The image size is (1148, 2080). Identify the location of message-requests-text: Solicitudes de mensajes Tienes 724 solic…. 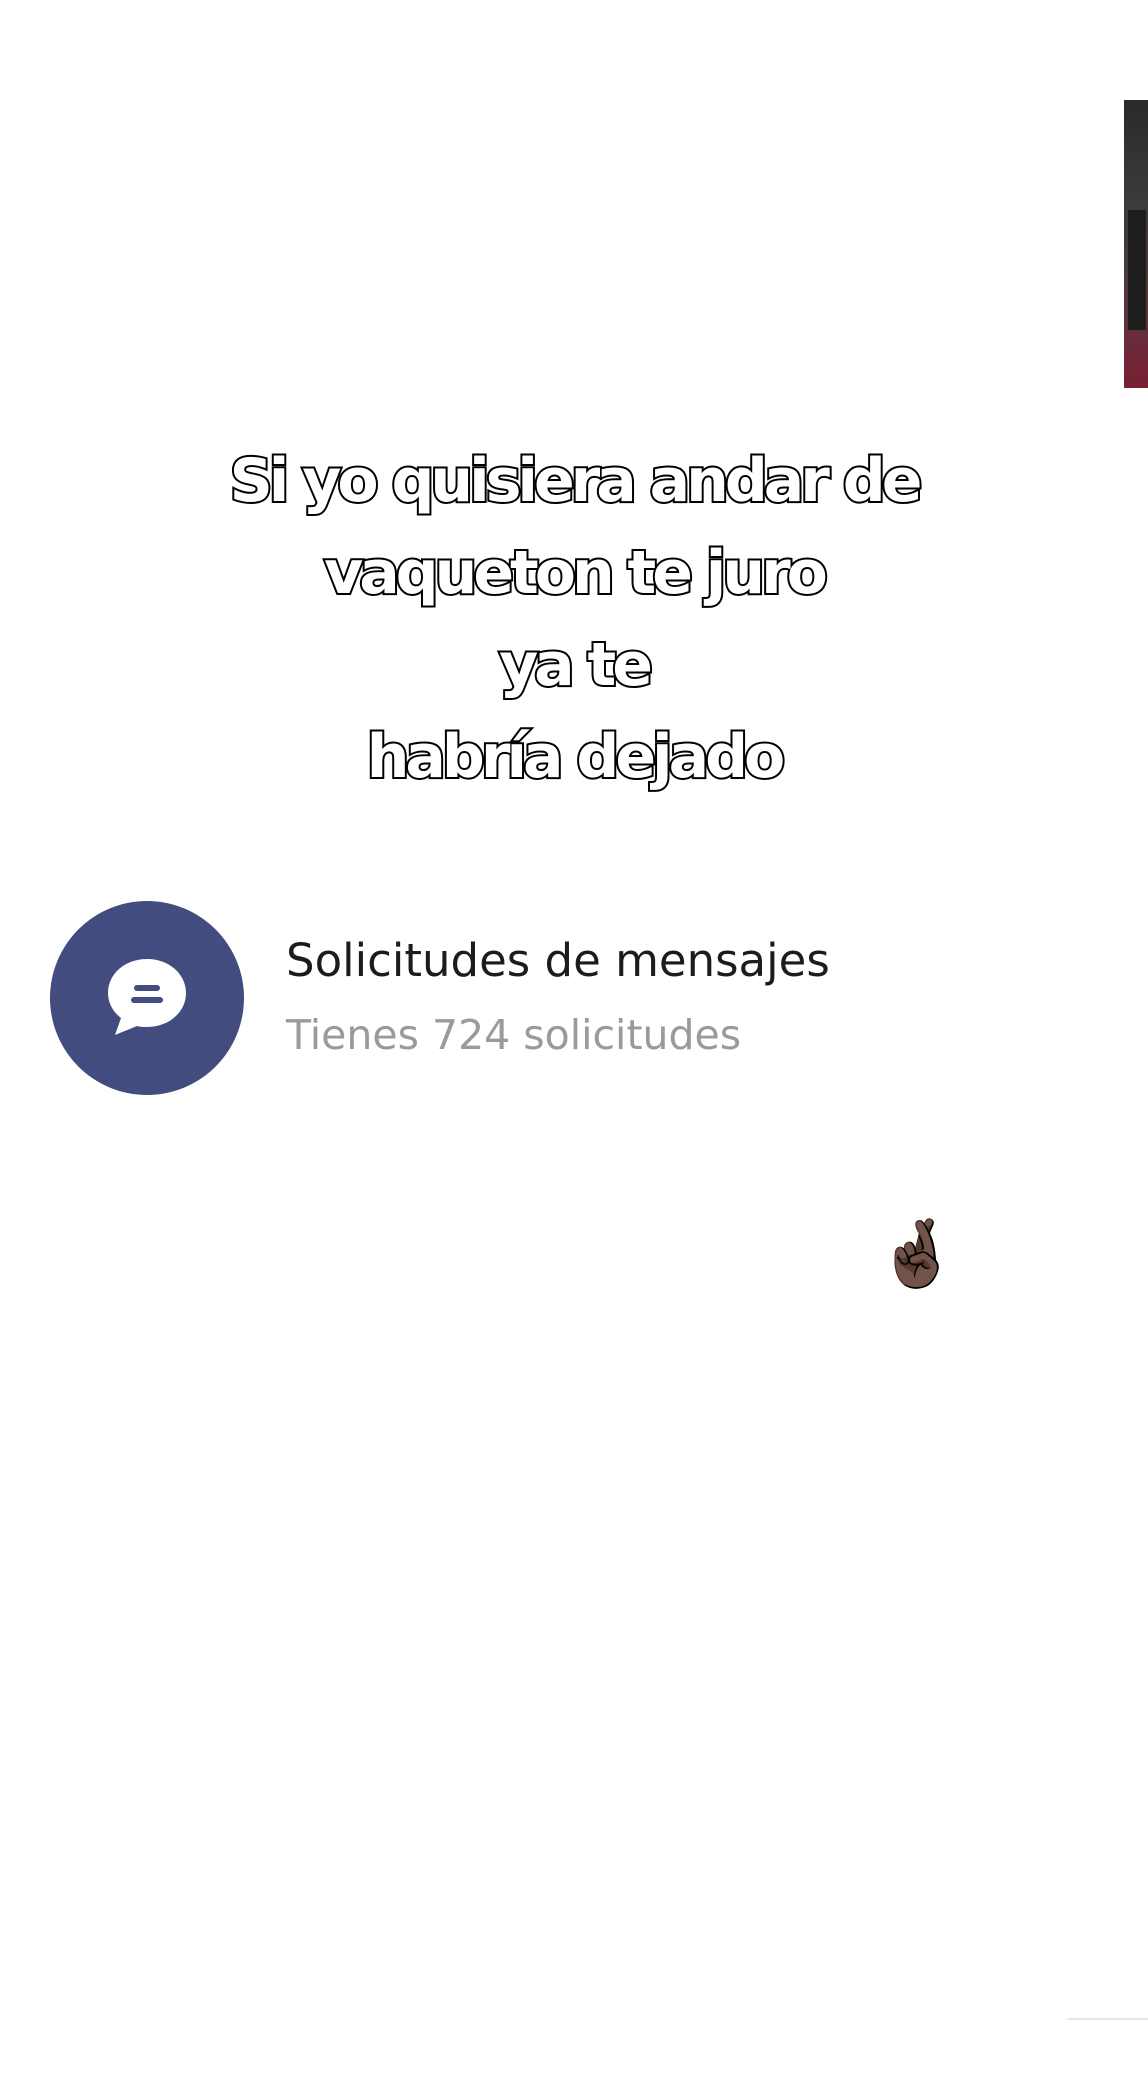
(558, 998).